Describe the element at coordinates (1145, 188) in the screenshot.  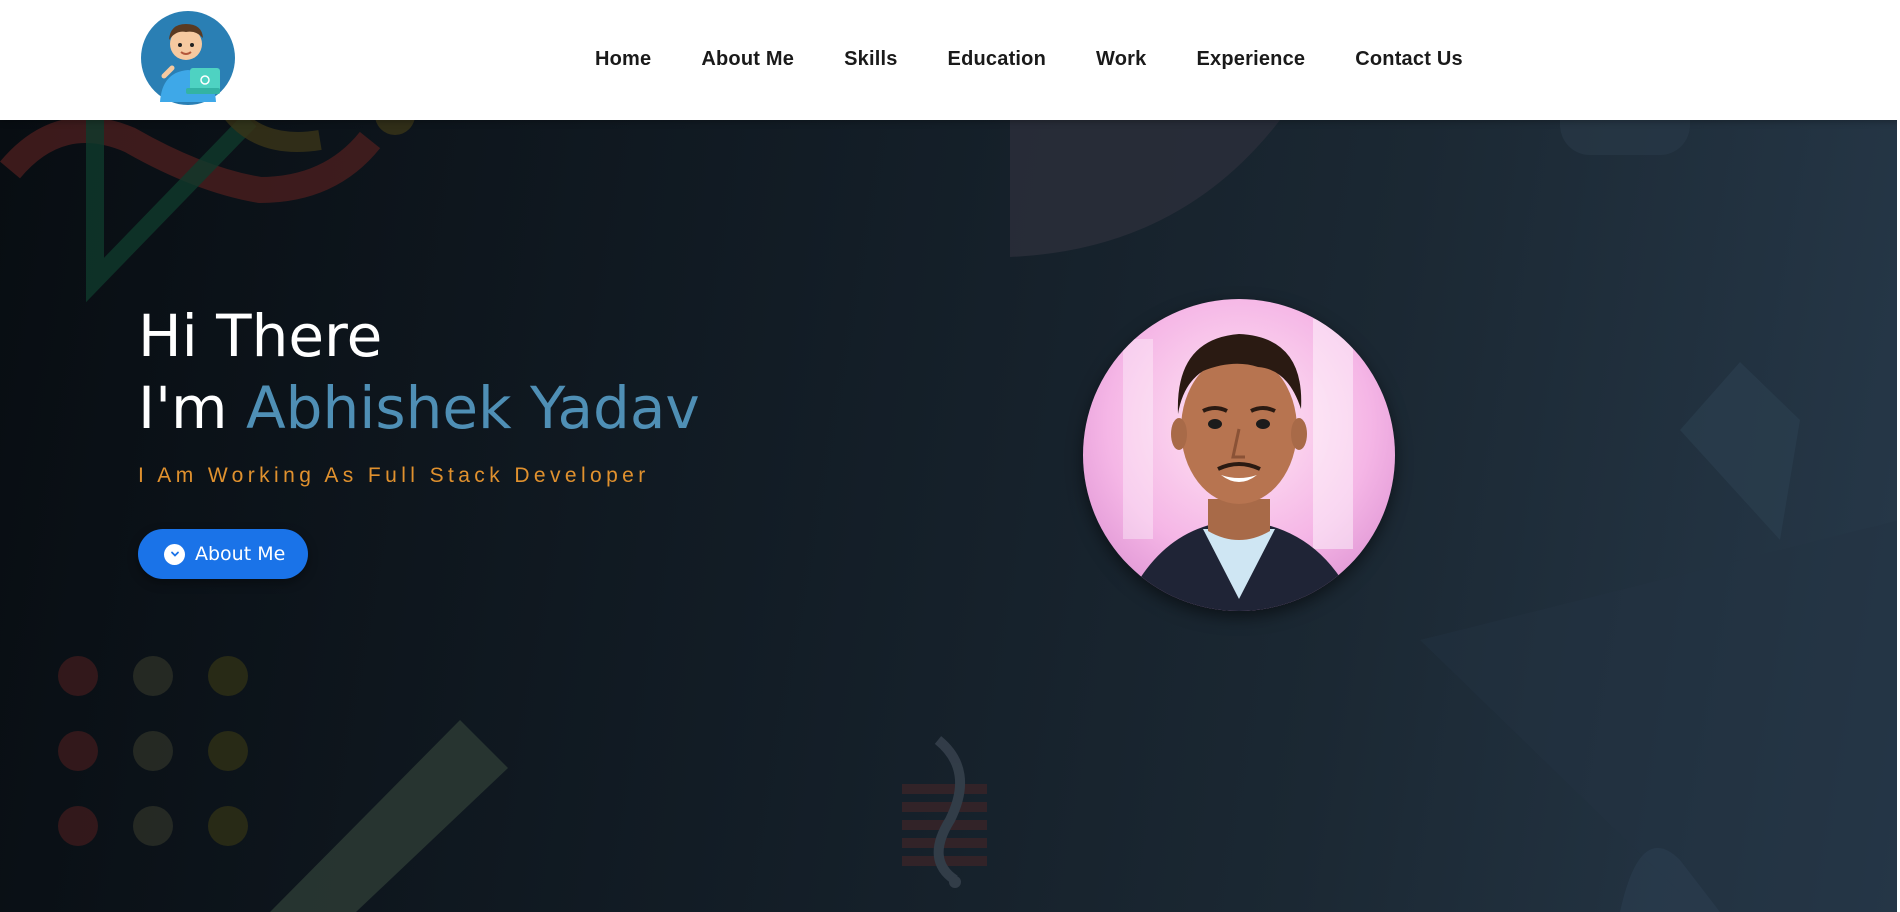
I see `half-circle-shape` at that location.